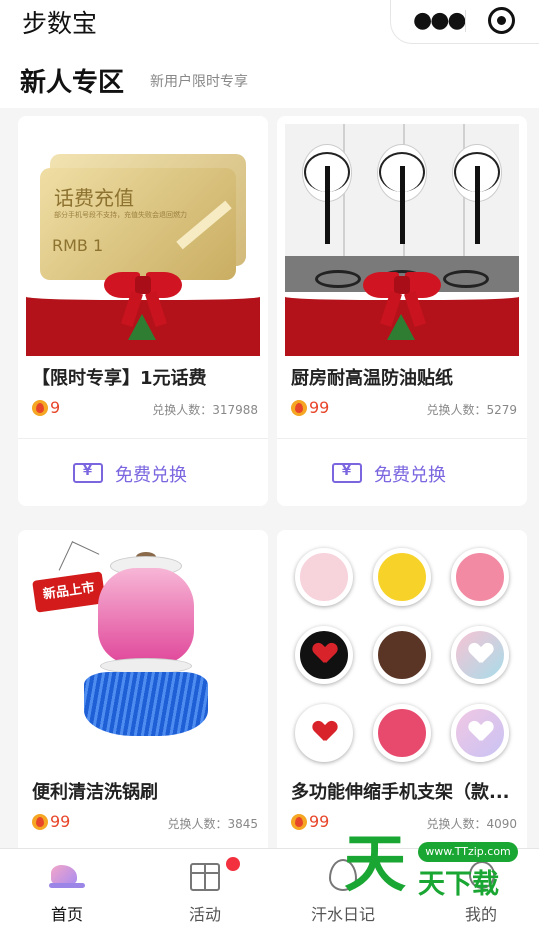 This screenshot has width=539, height=925. What do you see at coordinates (458, 884) in the screenshot?
I see `watermark-text: 天下载` at bounding box center [458, 884].